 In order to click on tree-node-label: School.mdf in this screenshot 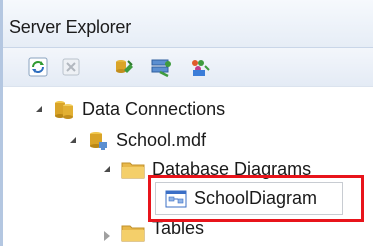, I will do `click(161, 139)`.